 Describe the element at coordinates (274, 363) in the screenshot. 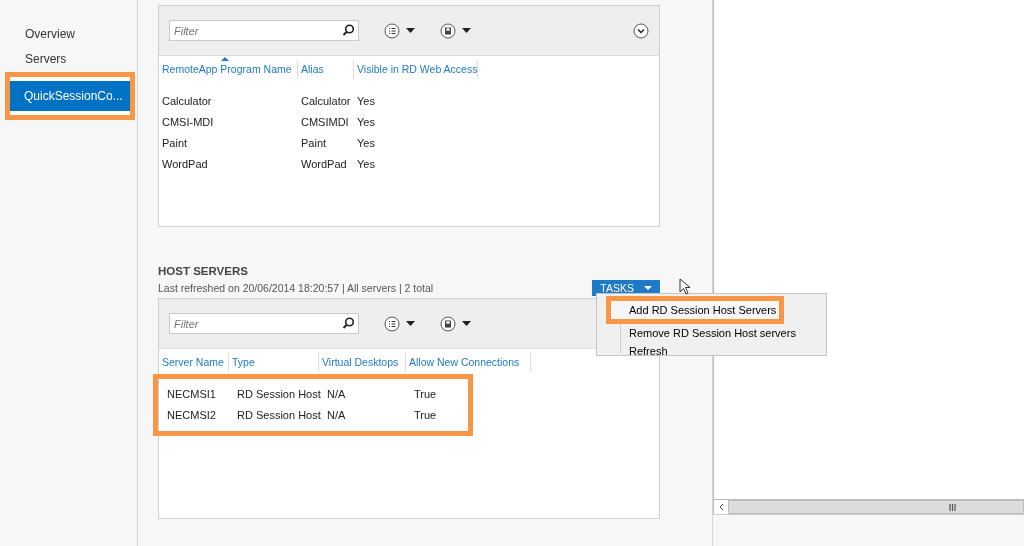

I see `column-header: Type` at that location.